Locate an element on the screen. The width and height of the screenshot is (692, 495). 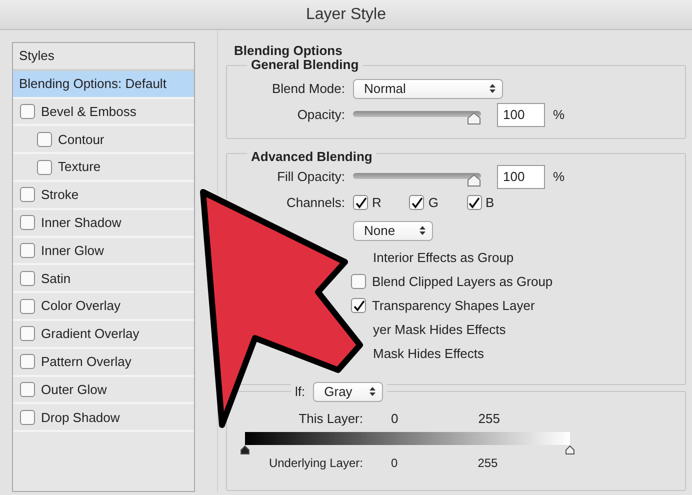
style-label: Inner Glow is located at coordinates (72, 251).